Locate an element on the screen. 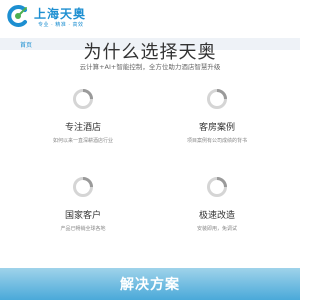  feature-item: 客房案例 项目案例有公司成绩的背书 is located at coordinates (217, 116).